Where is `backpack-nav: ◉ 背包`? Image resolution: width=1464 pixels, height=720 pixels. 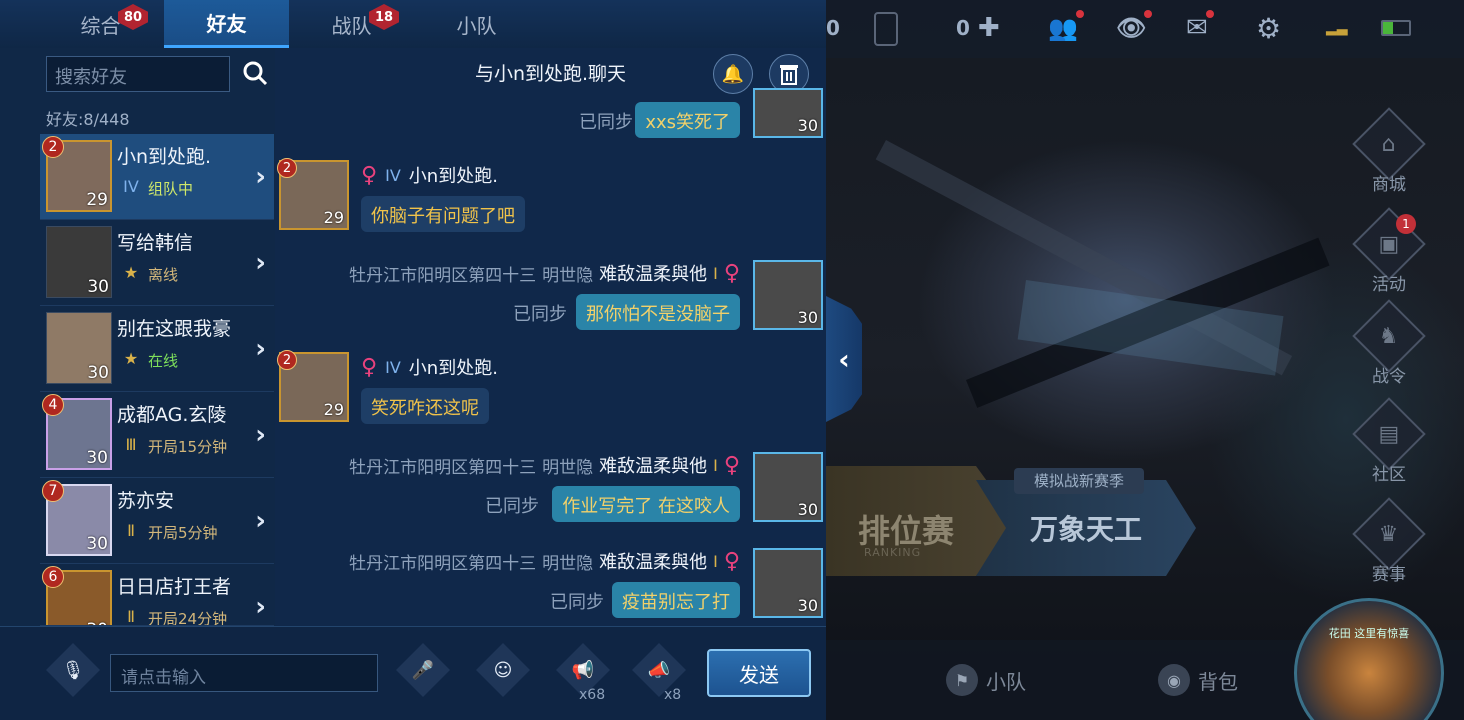 backpack-nav: ◉ 背包 is located at coordinates (1198, 680).